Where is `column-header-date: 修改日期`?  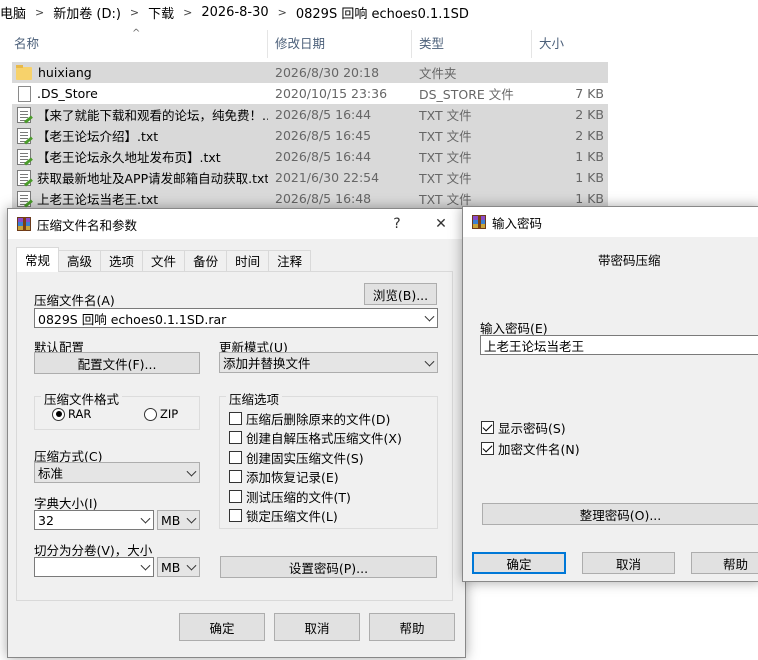 column-header-date: 修改日期 is located at coordinates (340, 44).